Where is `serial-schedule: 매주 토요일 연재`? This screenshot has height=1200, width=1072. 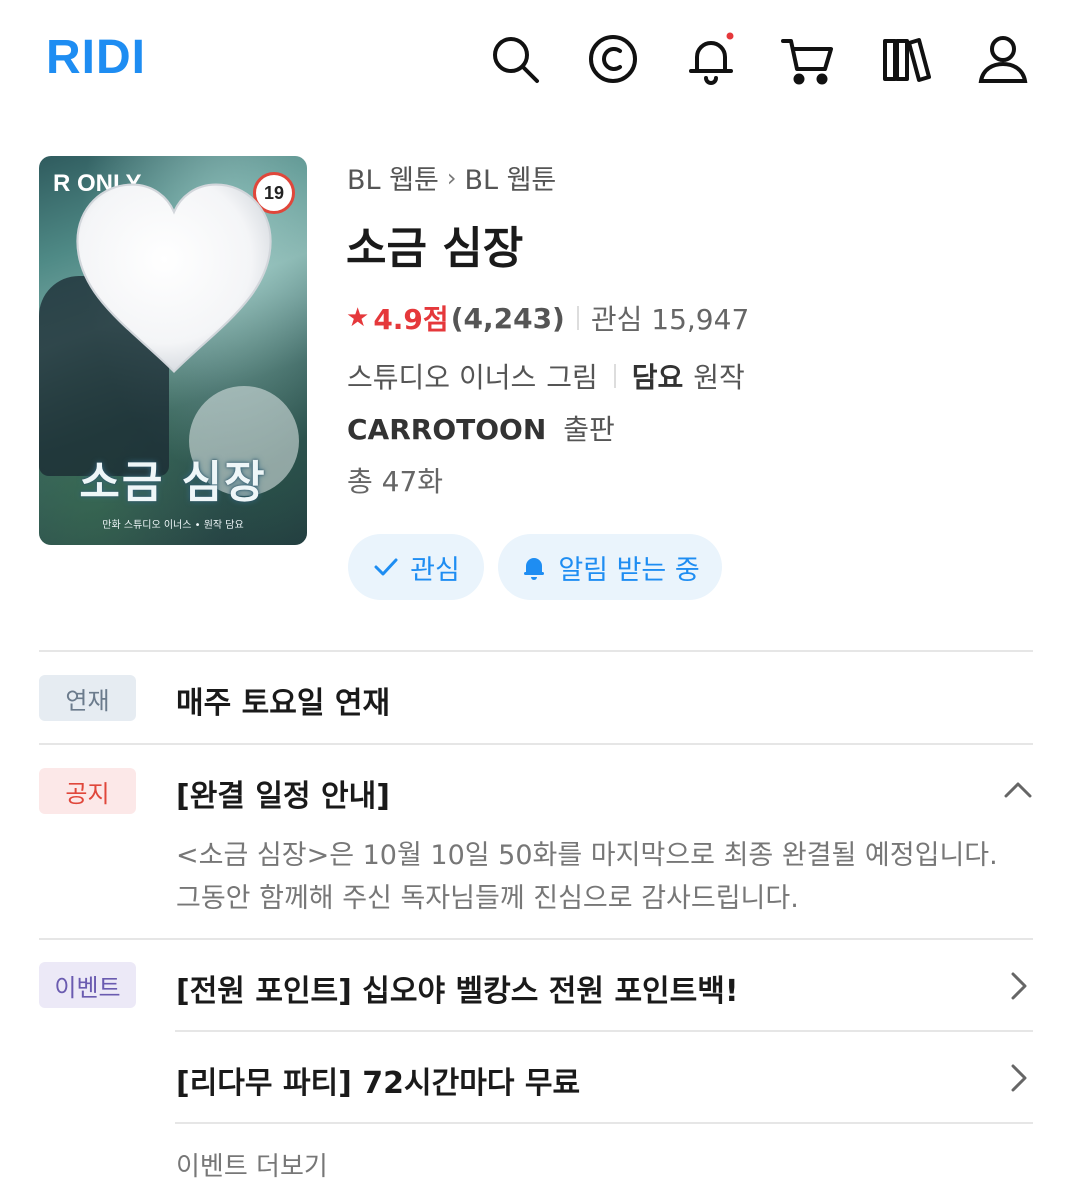 serial-schedule: 매주 토요일 연재 is located at coordinates (283, 703).